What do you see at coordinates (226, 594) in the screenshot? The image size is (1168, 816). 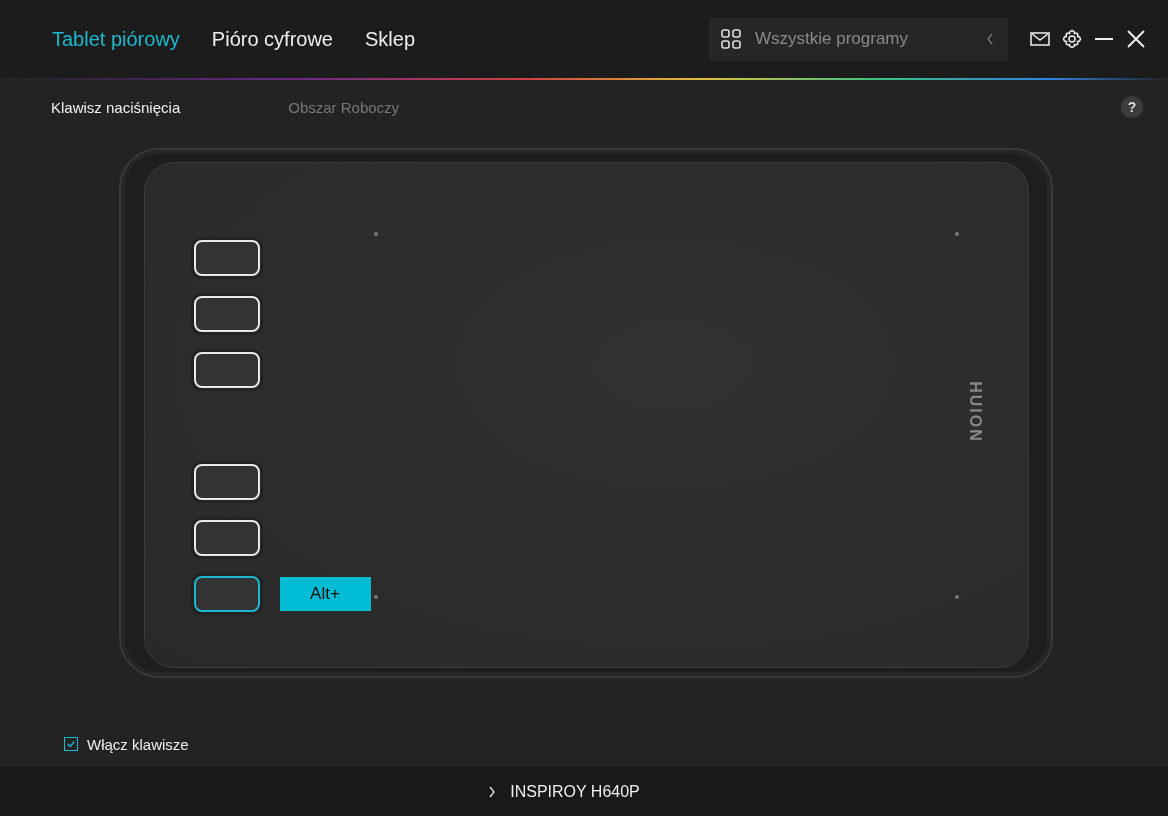 I see `express-key` at bounding box center [226, 594].